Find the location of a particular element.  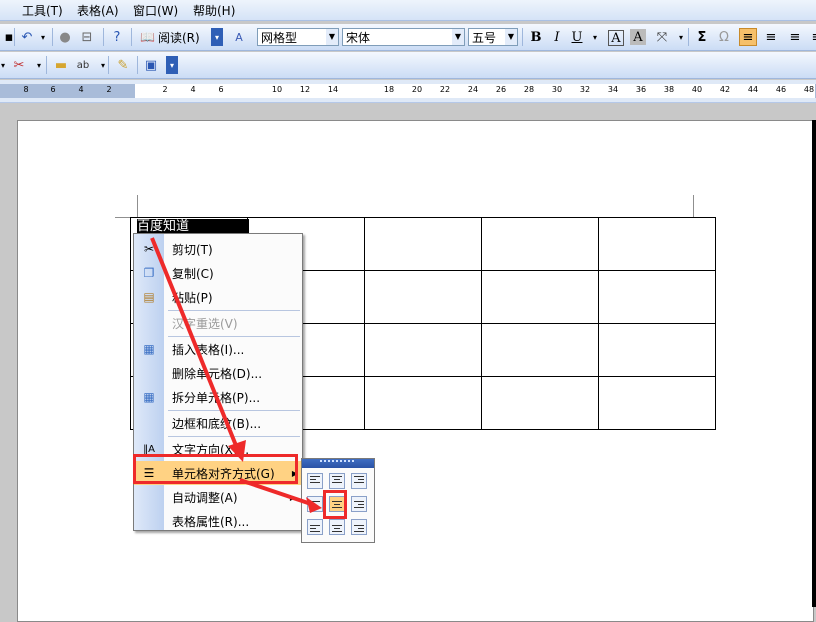

menu-item-label: 复制(C) is located at coordinates (193, 273).